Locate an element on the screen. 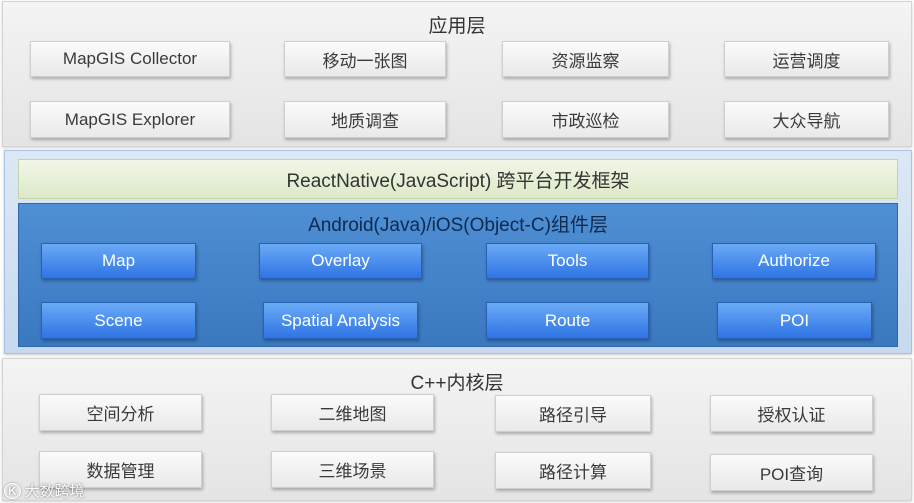  app-item-resource-monitor: 资源监察 is located at coordinates (585, 59).